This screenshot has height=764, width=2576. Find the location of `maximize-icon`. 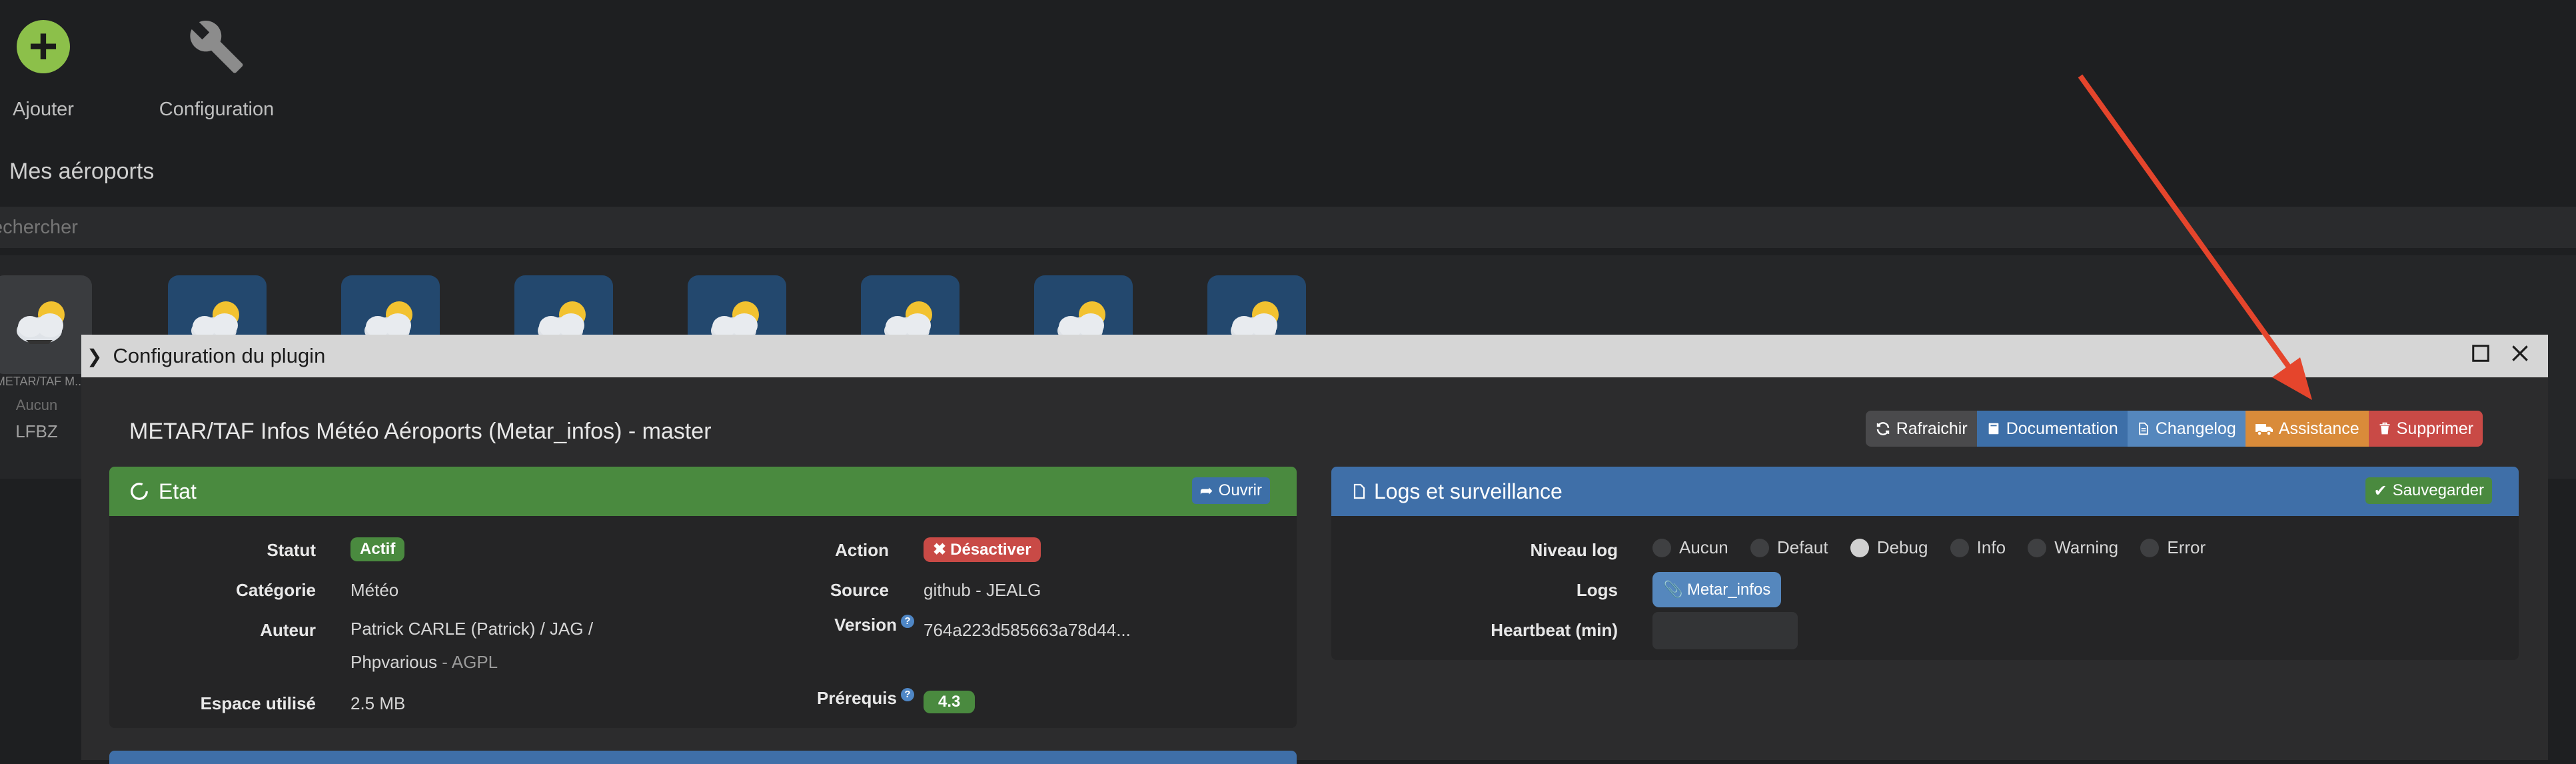

maximize-icon is located at coordinates (2481, 353).